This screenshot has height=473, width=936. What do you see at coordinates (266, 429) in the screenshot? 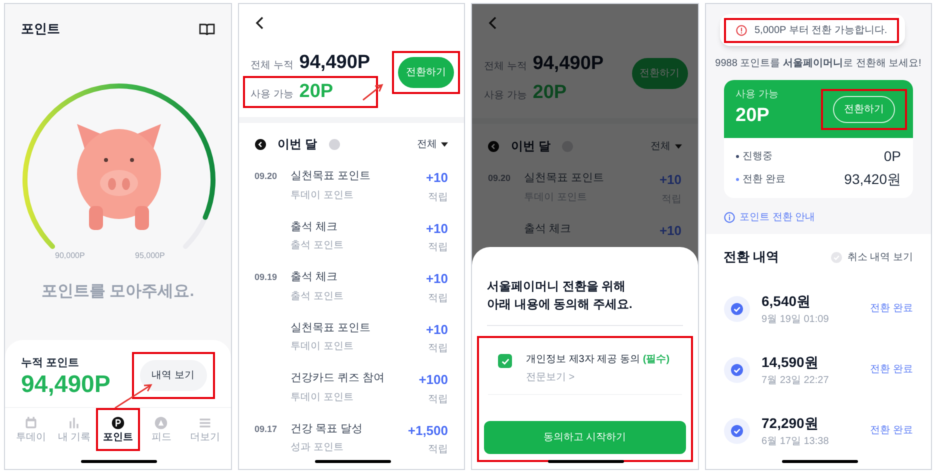
I see `entry-date: 09.17` at bounding box center [266, 429].